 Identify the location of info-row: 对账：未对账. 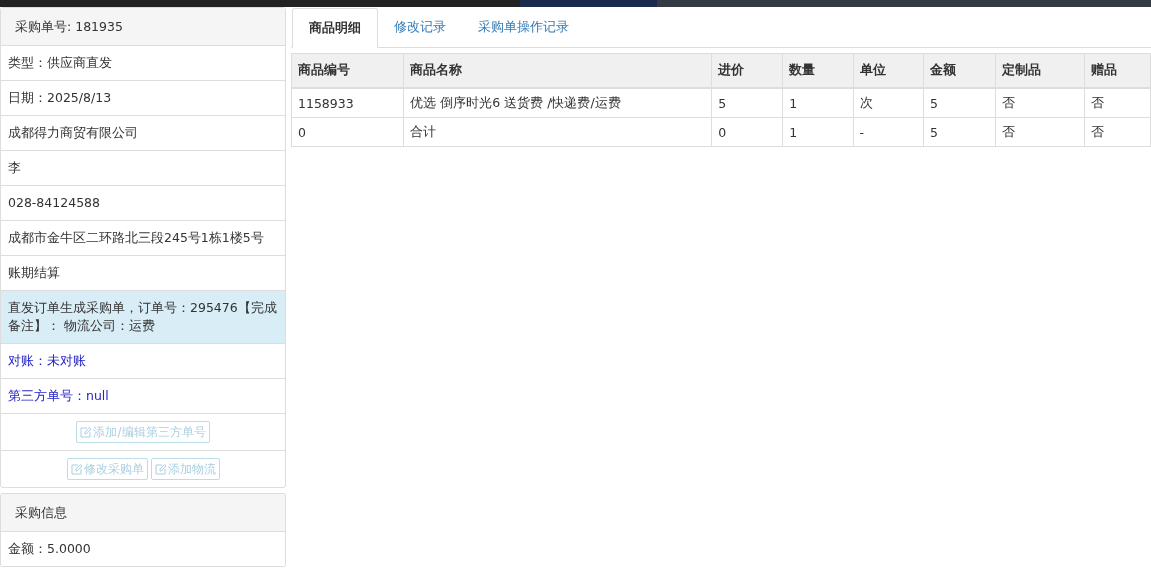
(143, 361).